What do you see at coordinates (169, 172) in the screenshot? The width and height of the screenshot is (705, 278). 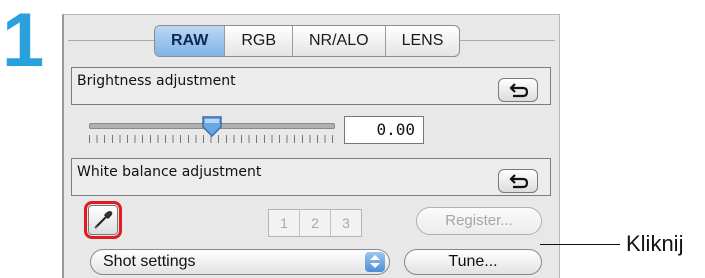 I see `white-balance-label: White balance adjustment` at bounding box center [169, 172].